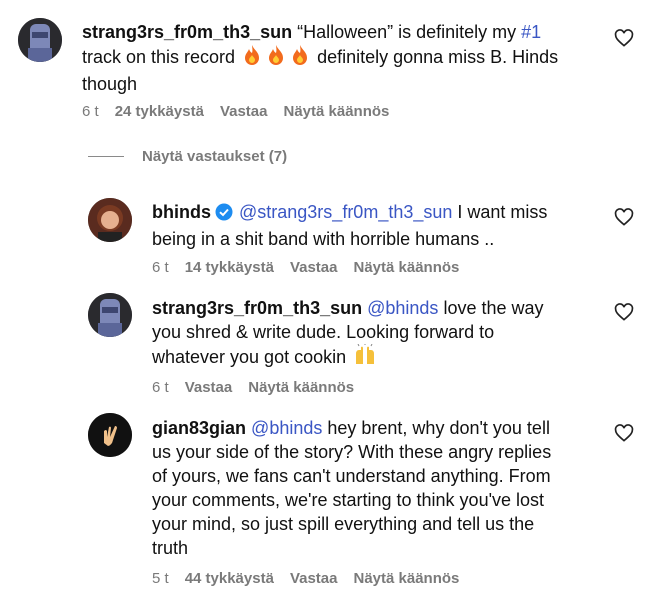 The image size is (648, 597). I want to click on comment-meta: 5 t 44 tykkäystä Vastaa Näytä käännös, so click(305, 578).